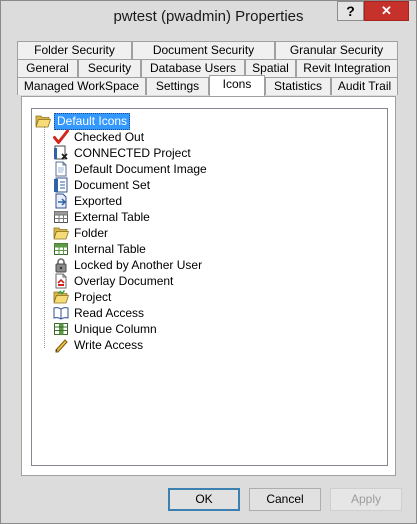 This screenshot has width=417, height=524. I want to click on tree-item-unique-column: Unique Column, so click(106, 329).